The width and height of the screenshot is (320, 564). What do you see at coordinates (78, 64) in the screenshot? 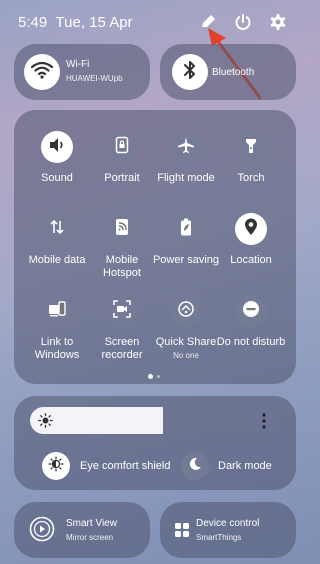
I see `wifi-title: Wi-Fi` at bounding box center [78, 64].